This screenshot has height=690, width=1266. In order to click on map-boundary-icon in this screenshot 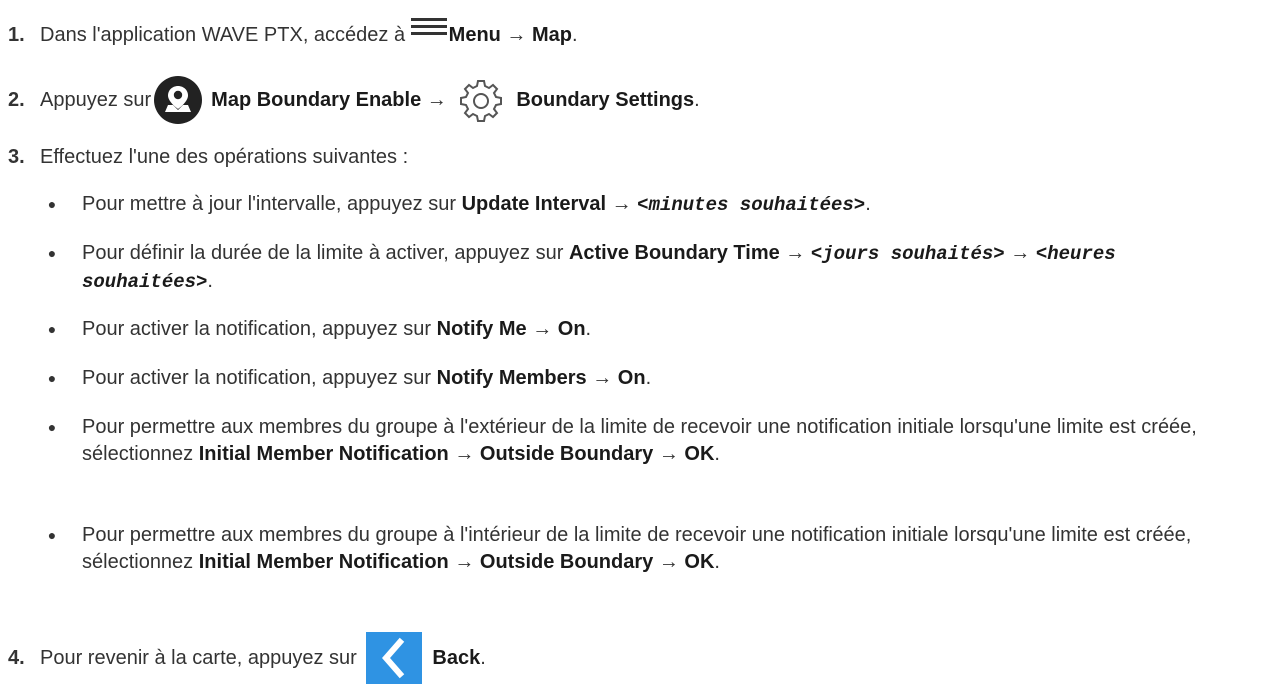, I will do `click(178, 100)`.